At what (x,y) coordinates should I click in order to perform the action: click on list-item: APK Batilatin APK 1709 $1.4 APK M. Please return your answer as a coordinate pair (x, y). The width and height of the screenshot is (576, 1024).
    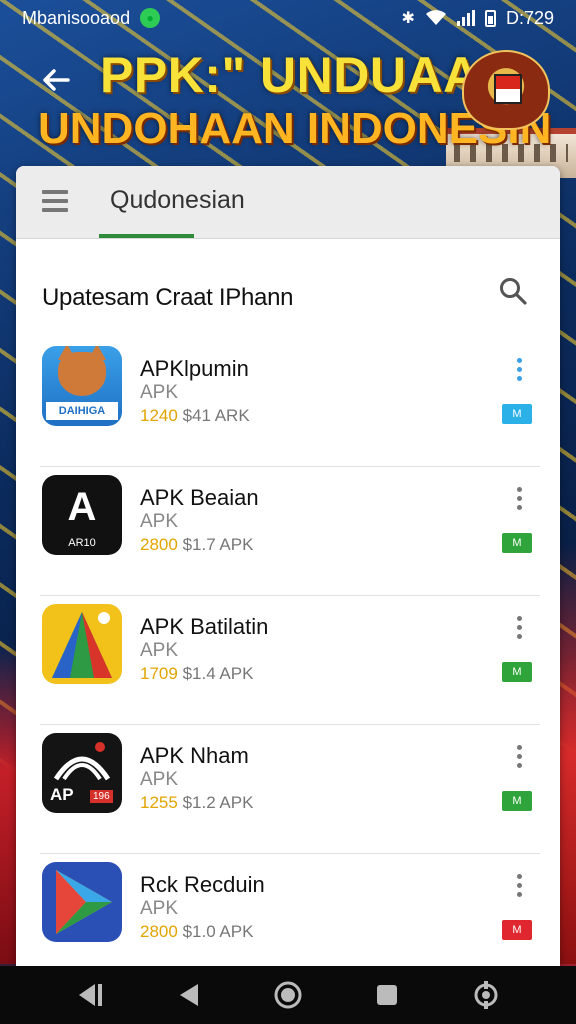
    Looking at the image, I should click on (290, 660).